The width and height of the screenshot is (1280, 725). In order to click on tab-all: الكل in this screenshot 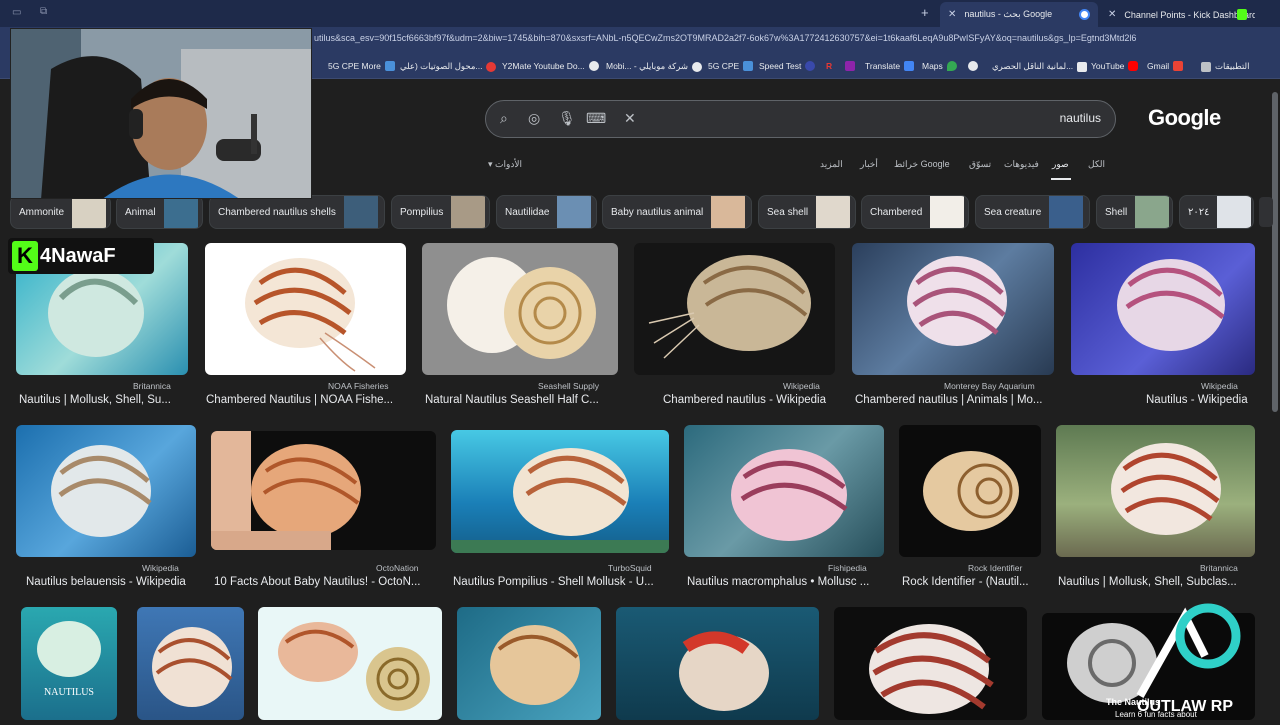, I will do `click(1096, 164)`.